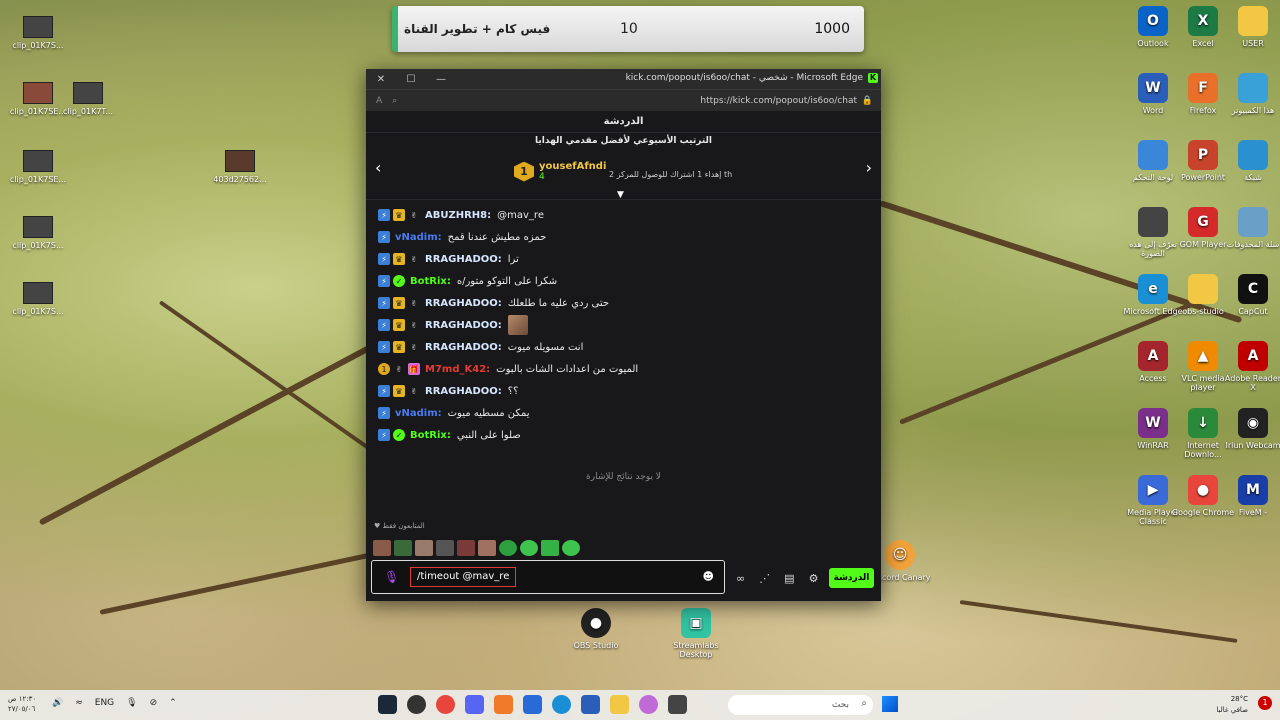 The width and height of the screenshot is (1280, 720). Describe the element at coordinates (623, 325) in the screenshot. I see `chat-message: ⚡ ♛ ✌ RRAGHADOO:` at that location.